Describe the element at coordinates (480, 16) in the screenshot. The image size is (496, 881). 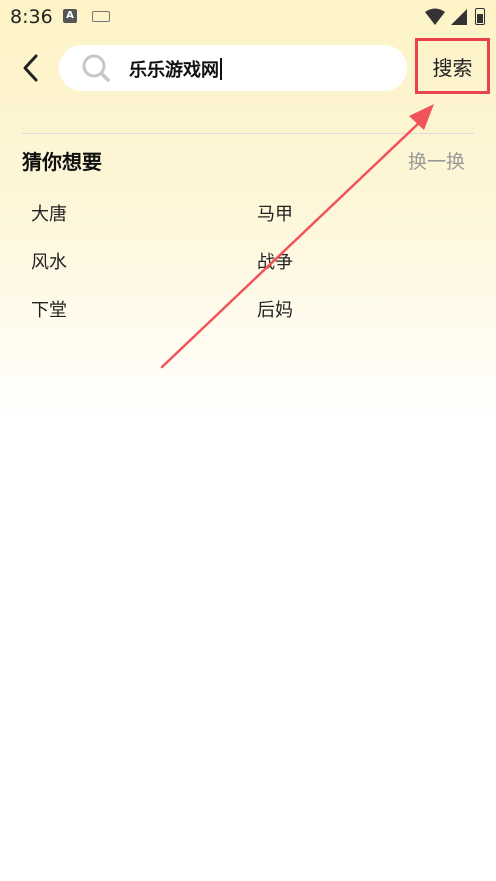
I see `battery-icon` at that location.